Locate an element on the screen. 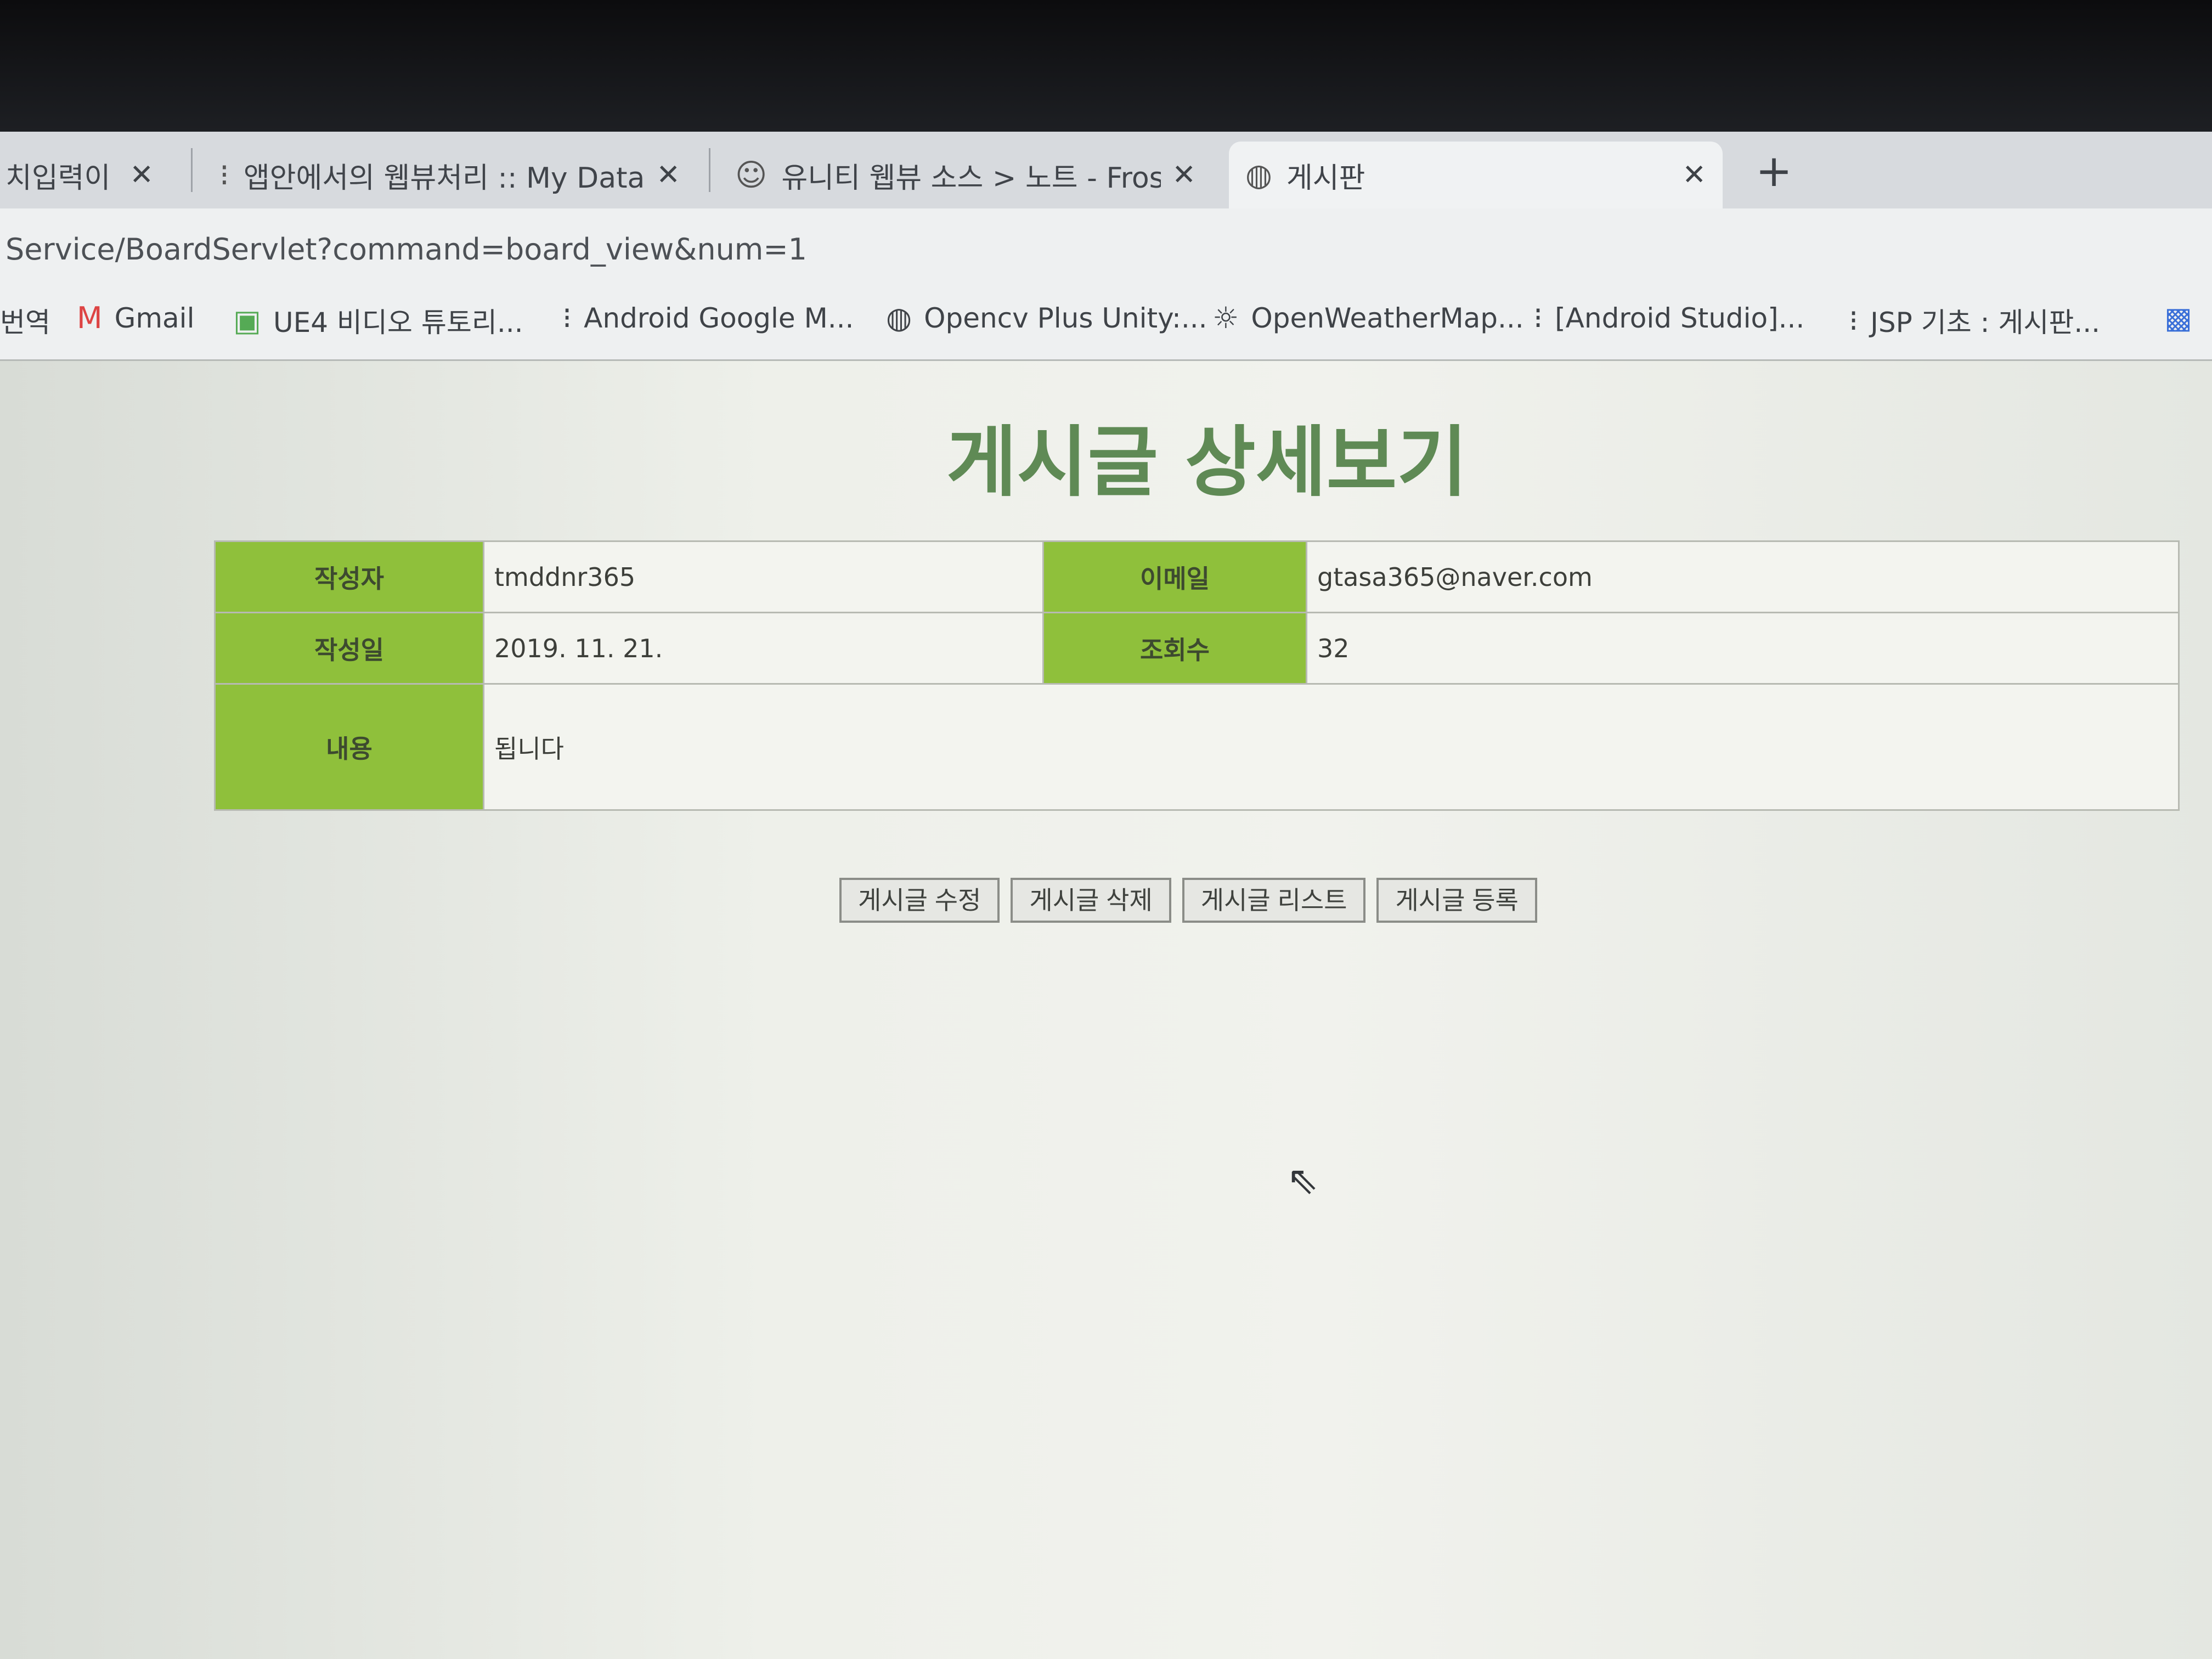 The height and width of the screenshot is (1659, 2212). tab-1: 치입력이 ✕ is located at coordinates (85, 175).